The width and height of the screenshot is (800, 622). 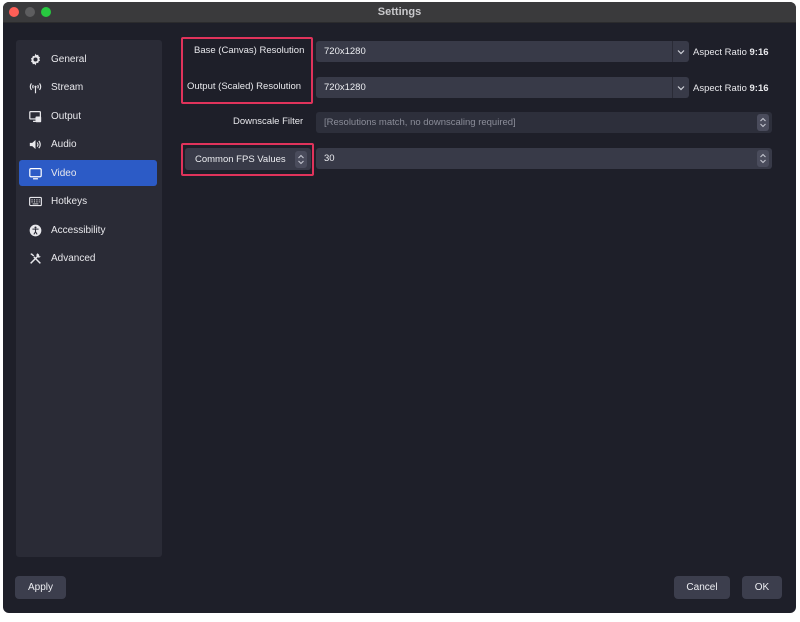 I want to click on sidebar-item-label: Audio, so click(x=64, y=144).